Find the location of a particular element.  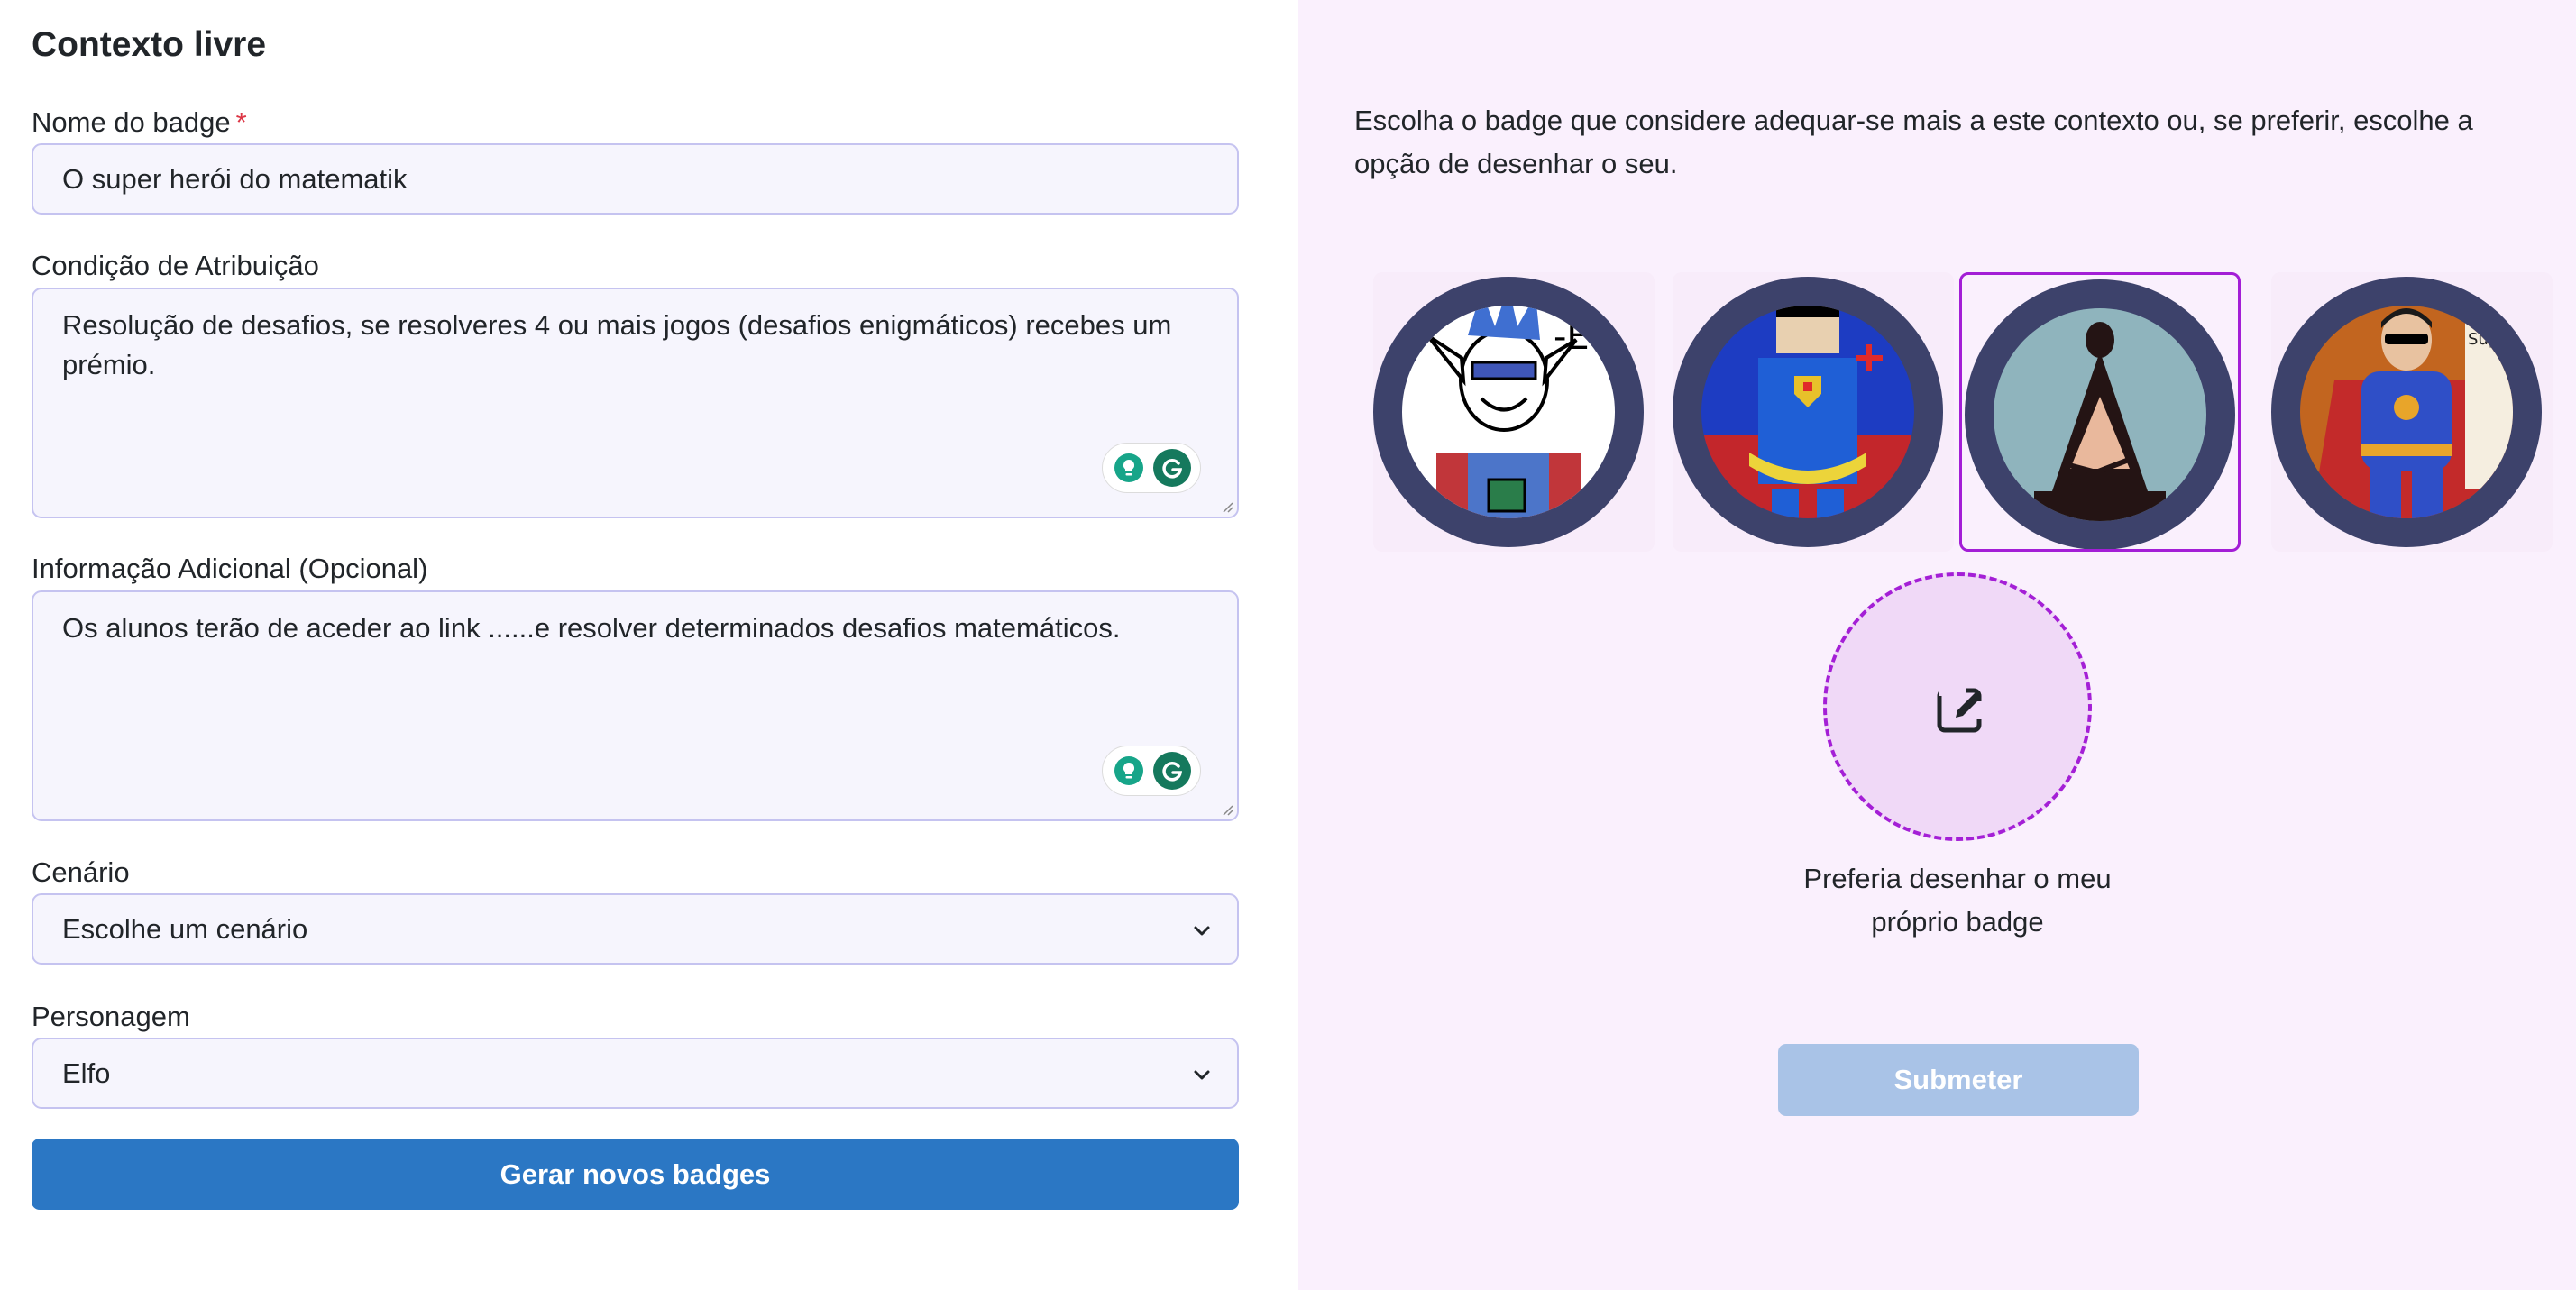

edit-pencil-icon is located at coordinates (1960, 709).